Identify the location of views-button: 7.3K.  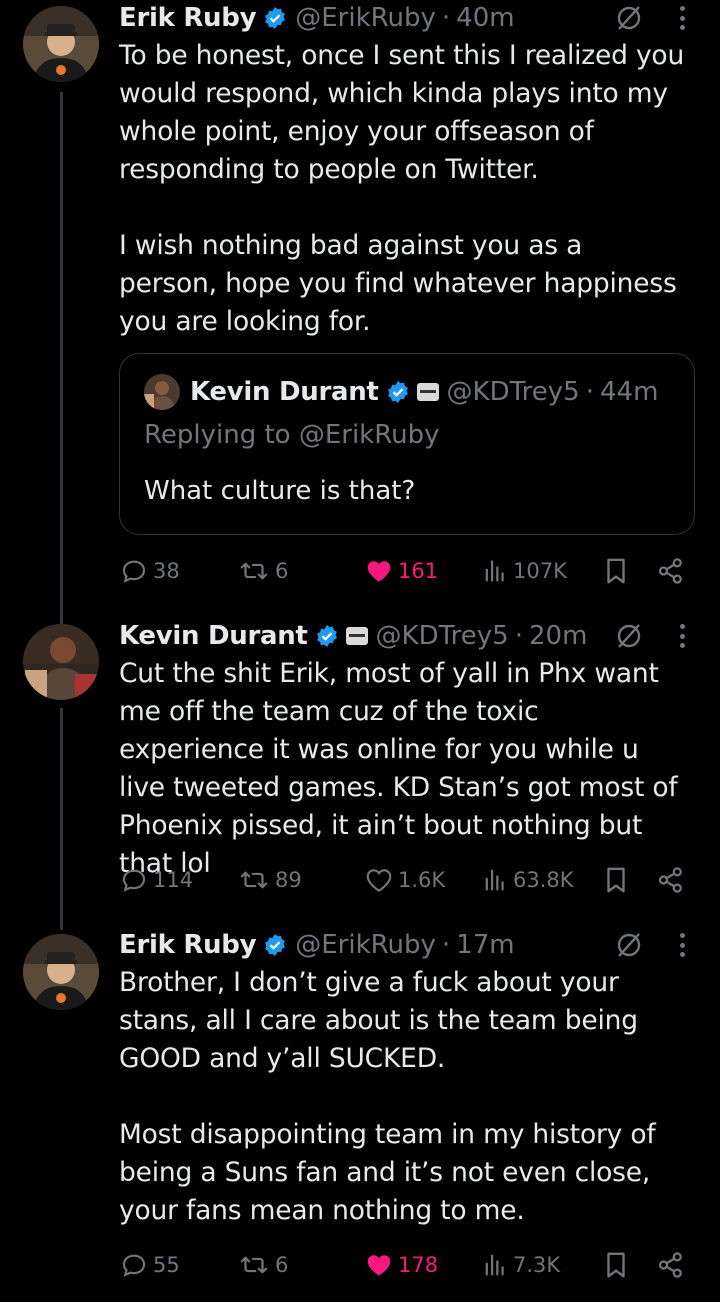
(520, 1265).